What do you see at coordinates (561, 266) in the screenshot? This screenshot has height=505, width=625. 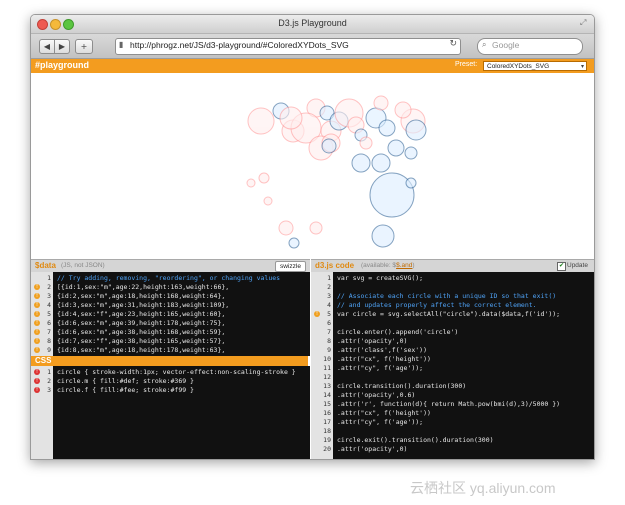 I see `update-checkbox: ✔` at bounding box center [561, 266].